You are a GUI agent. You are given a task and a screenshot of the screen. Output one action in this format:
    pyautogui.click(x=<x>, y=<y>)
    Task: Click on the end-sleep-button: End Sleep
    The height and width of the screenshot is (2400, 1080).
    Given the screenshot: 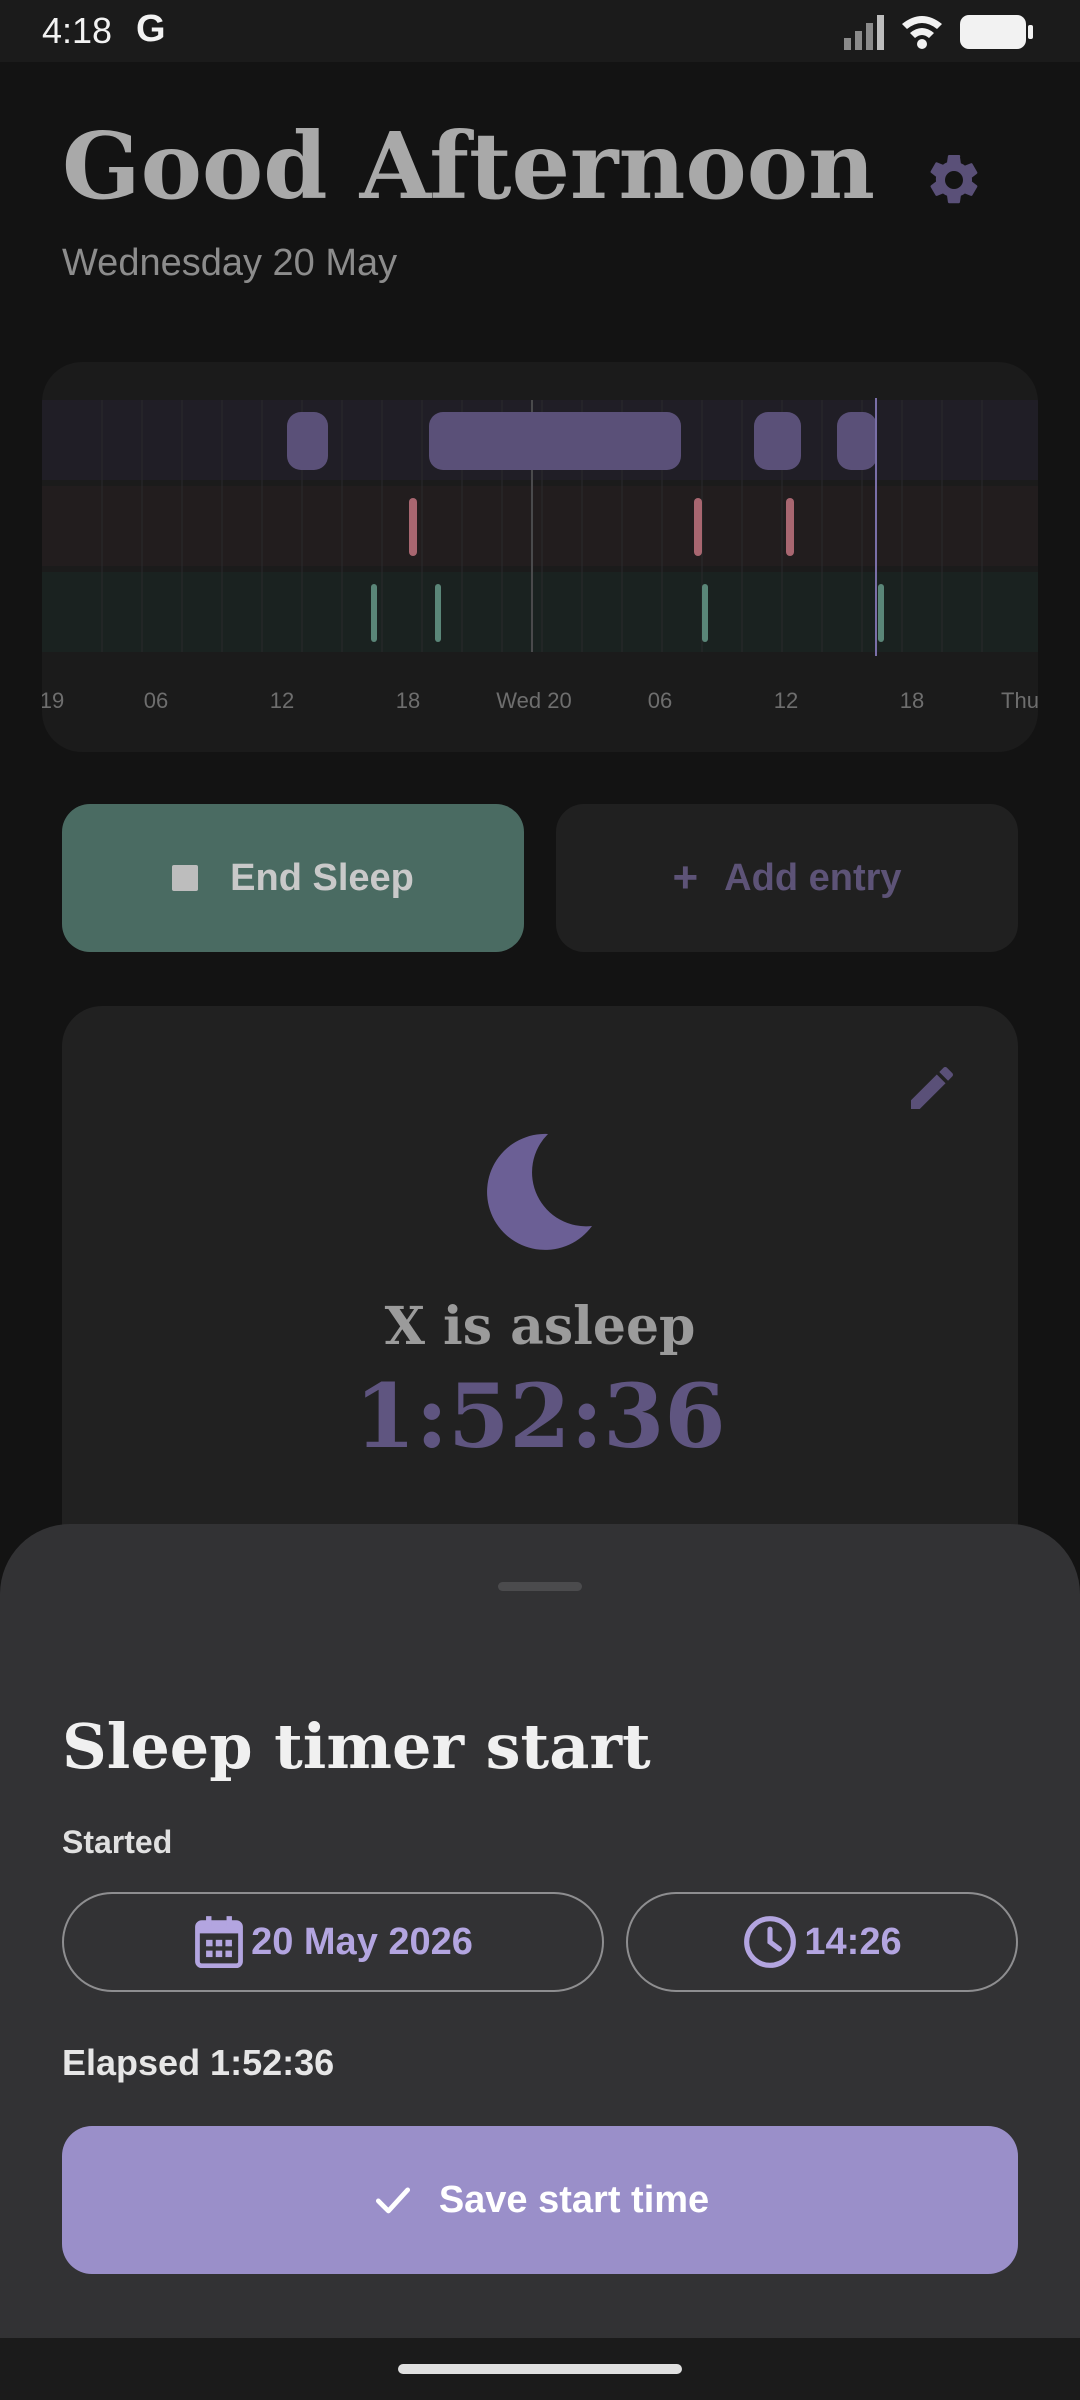 What is the action you would take?
    pyautogui.click(x=293, y=878)
    